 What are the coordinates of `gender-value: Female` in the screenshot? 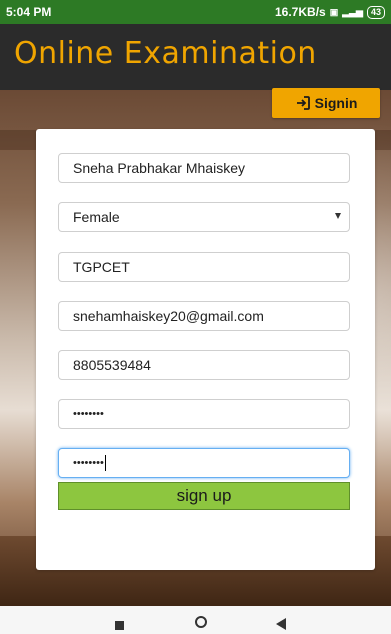 It's located at (96, 217).